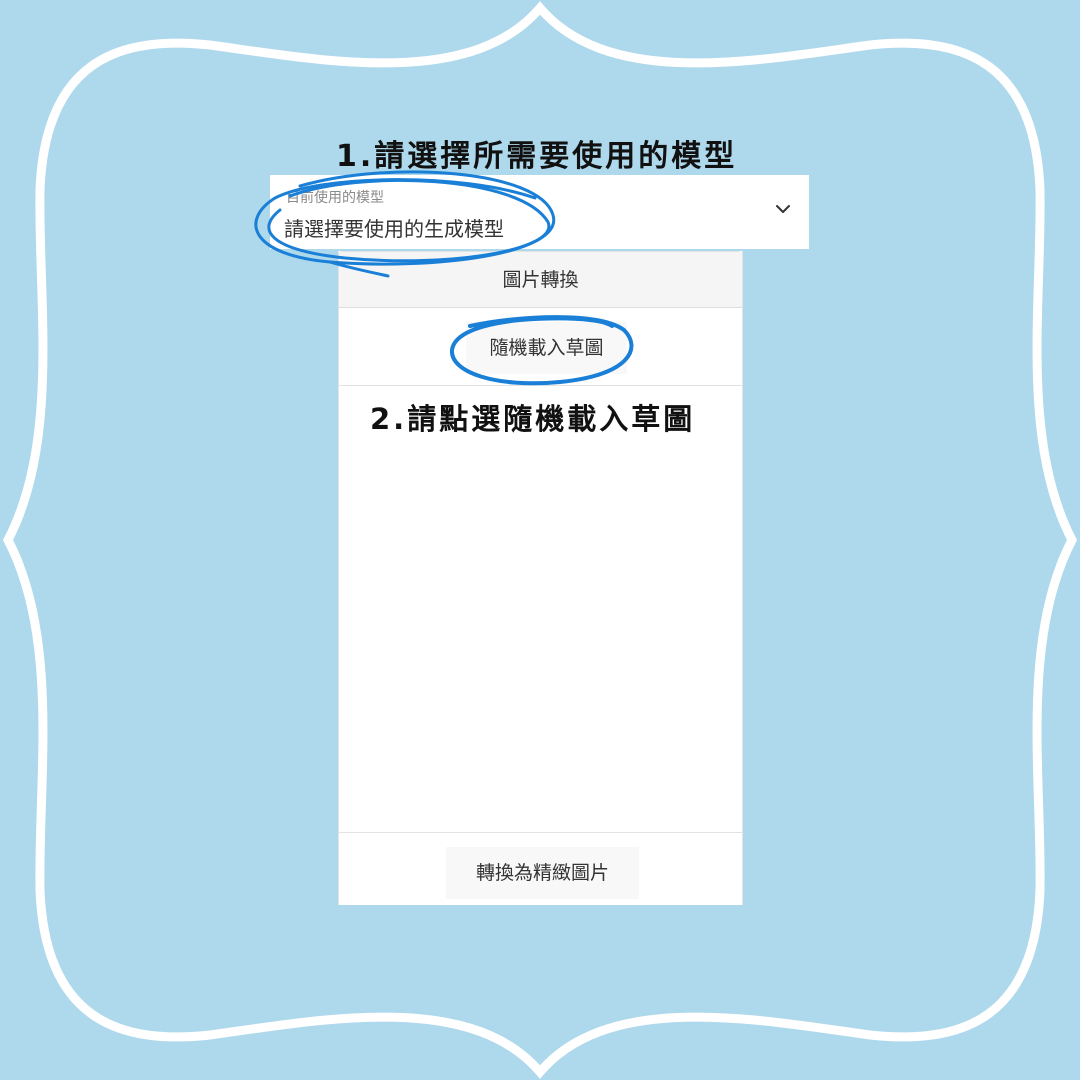 The image size is (1080, 1080). What do you see at coordinates (540, 279) in the screenshot?
I see `card-header-title: 圖片轉換` at bounding box center [540, 279].